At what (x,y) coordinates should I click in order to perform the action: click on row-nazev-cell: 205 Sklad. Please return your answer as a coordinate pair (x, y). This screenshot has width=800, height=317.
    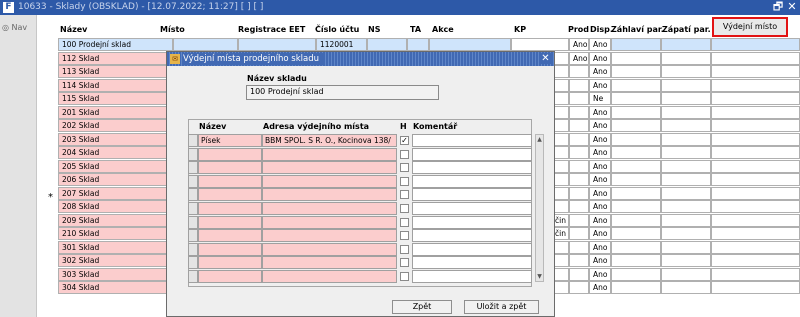
    Looking at the image, I should click on (115, 166).